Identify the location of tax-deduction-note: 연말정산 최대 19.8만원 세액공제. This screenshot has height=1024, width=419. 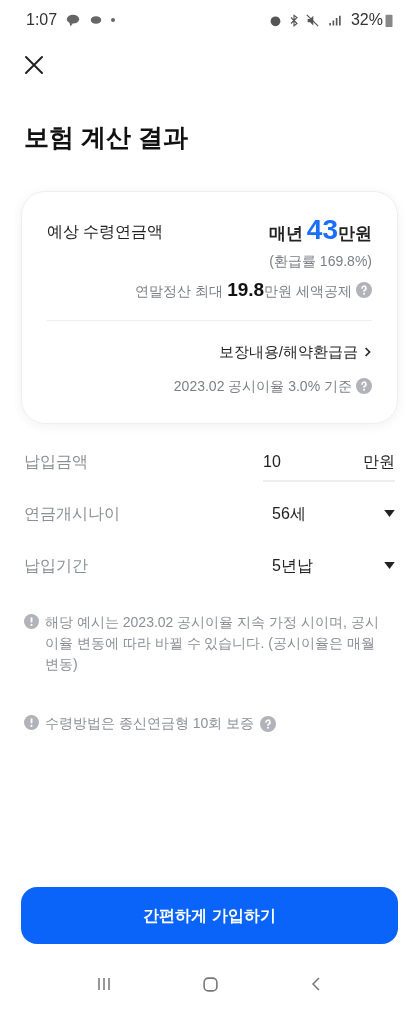
(243, 289).